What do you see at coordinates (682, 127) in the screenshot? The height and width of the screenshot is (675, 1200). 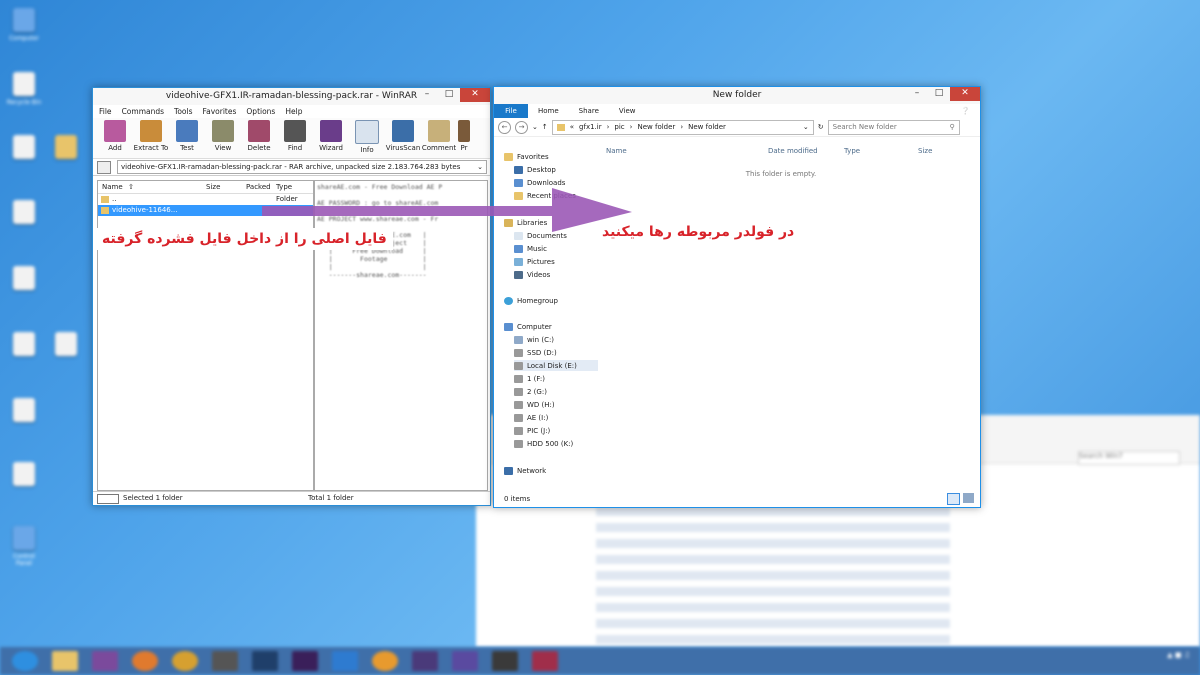 I see `address-bar: « gfx1.ir › pic › New folder › New folder ⌄` at bounding box center [682, 127].